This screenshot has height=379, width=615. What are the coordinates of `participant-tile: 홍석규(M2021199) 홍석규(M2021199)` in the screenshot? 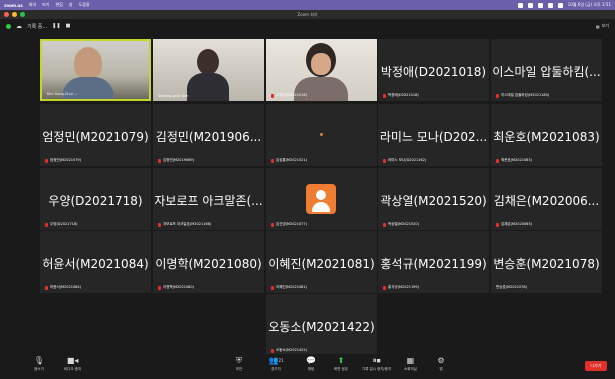 It's located at (433, 262).